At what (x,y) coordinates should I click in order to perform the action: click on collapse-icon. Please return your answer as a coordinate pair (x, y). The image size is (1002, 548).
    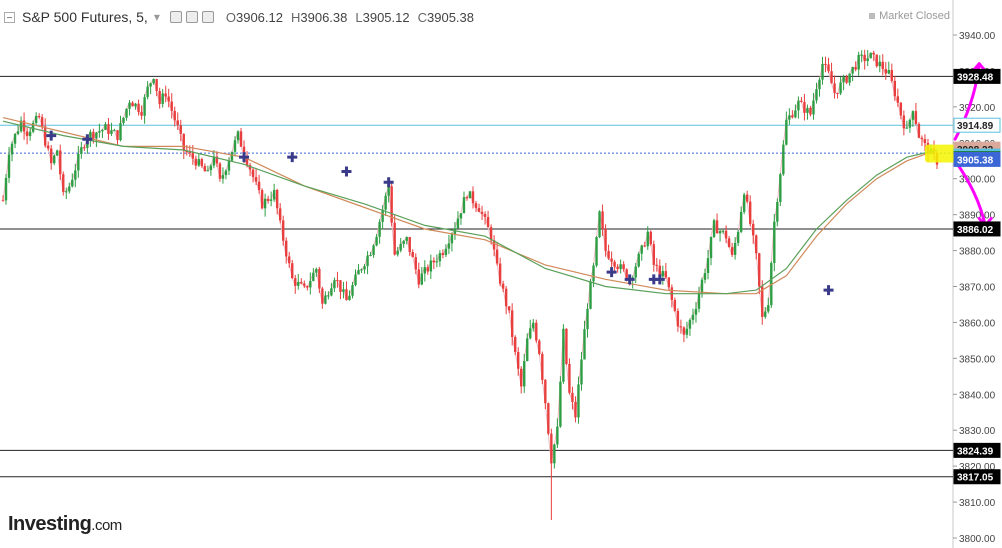
    Looking at the image, I should click on (9, 17).